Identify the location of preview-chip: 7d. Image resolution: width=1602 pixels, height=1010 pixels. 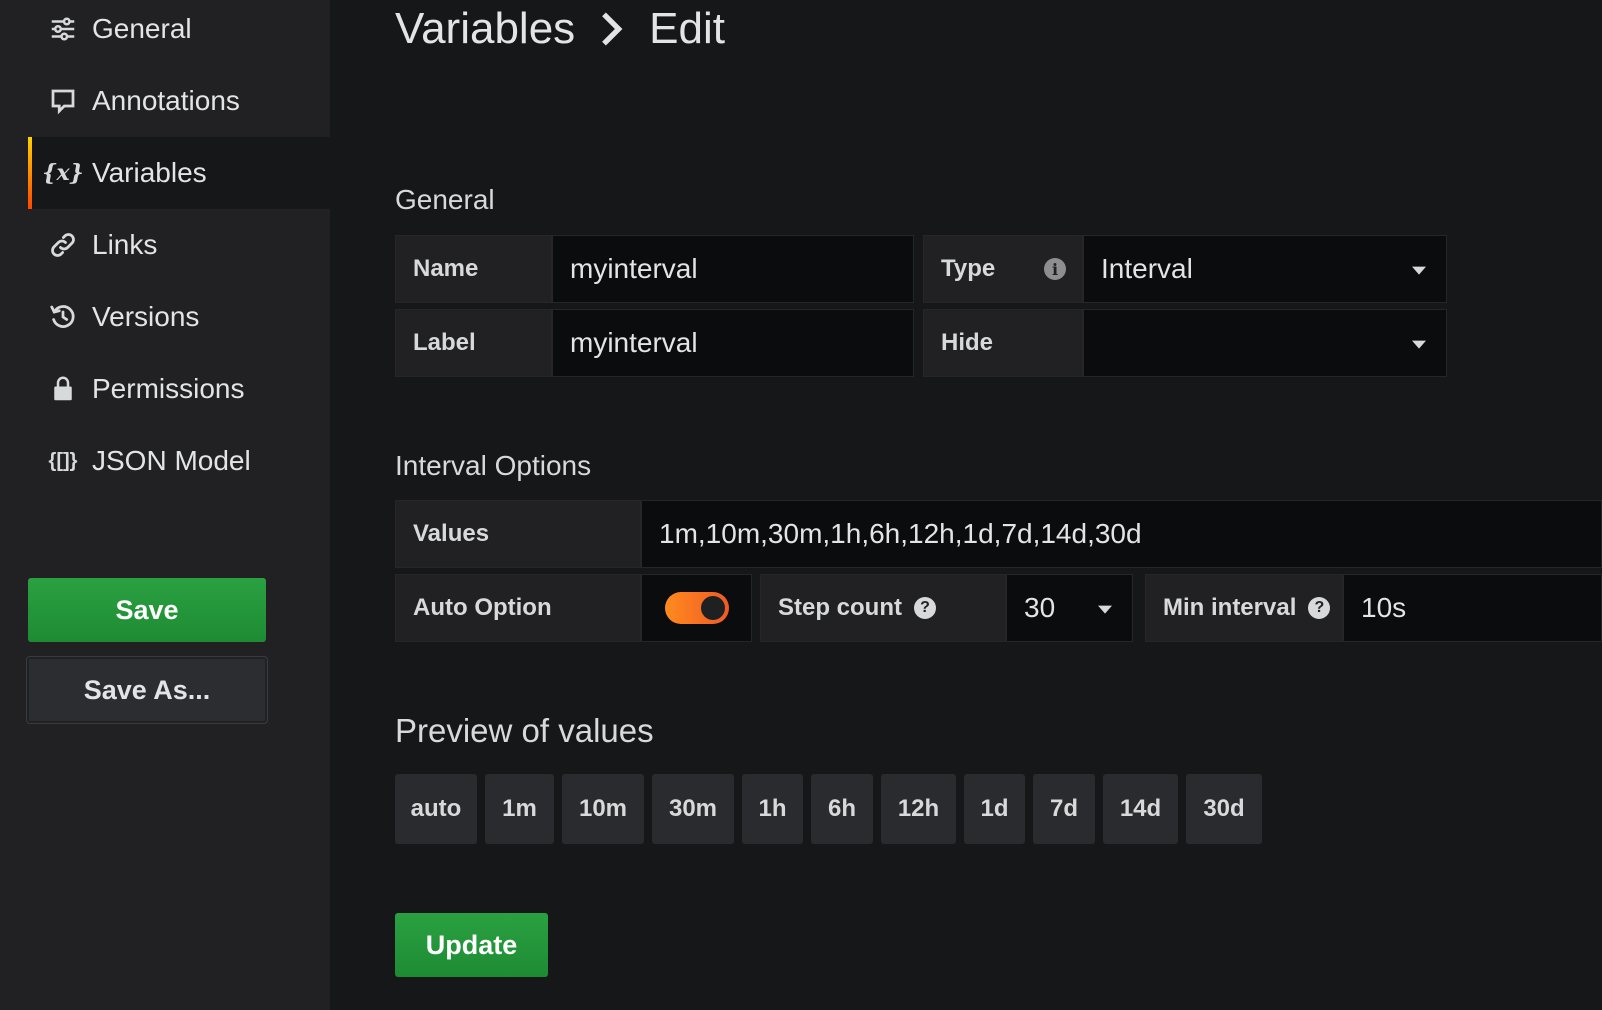
(1064, 809).